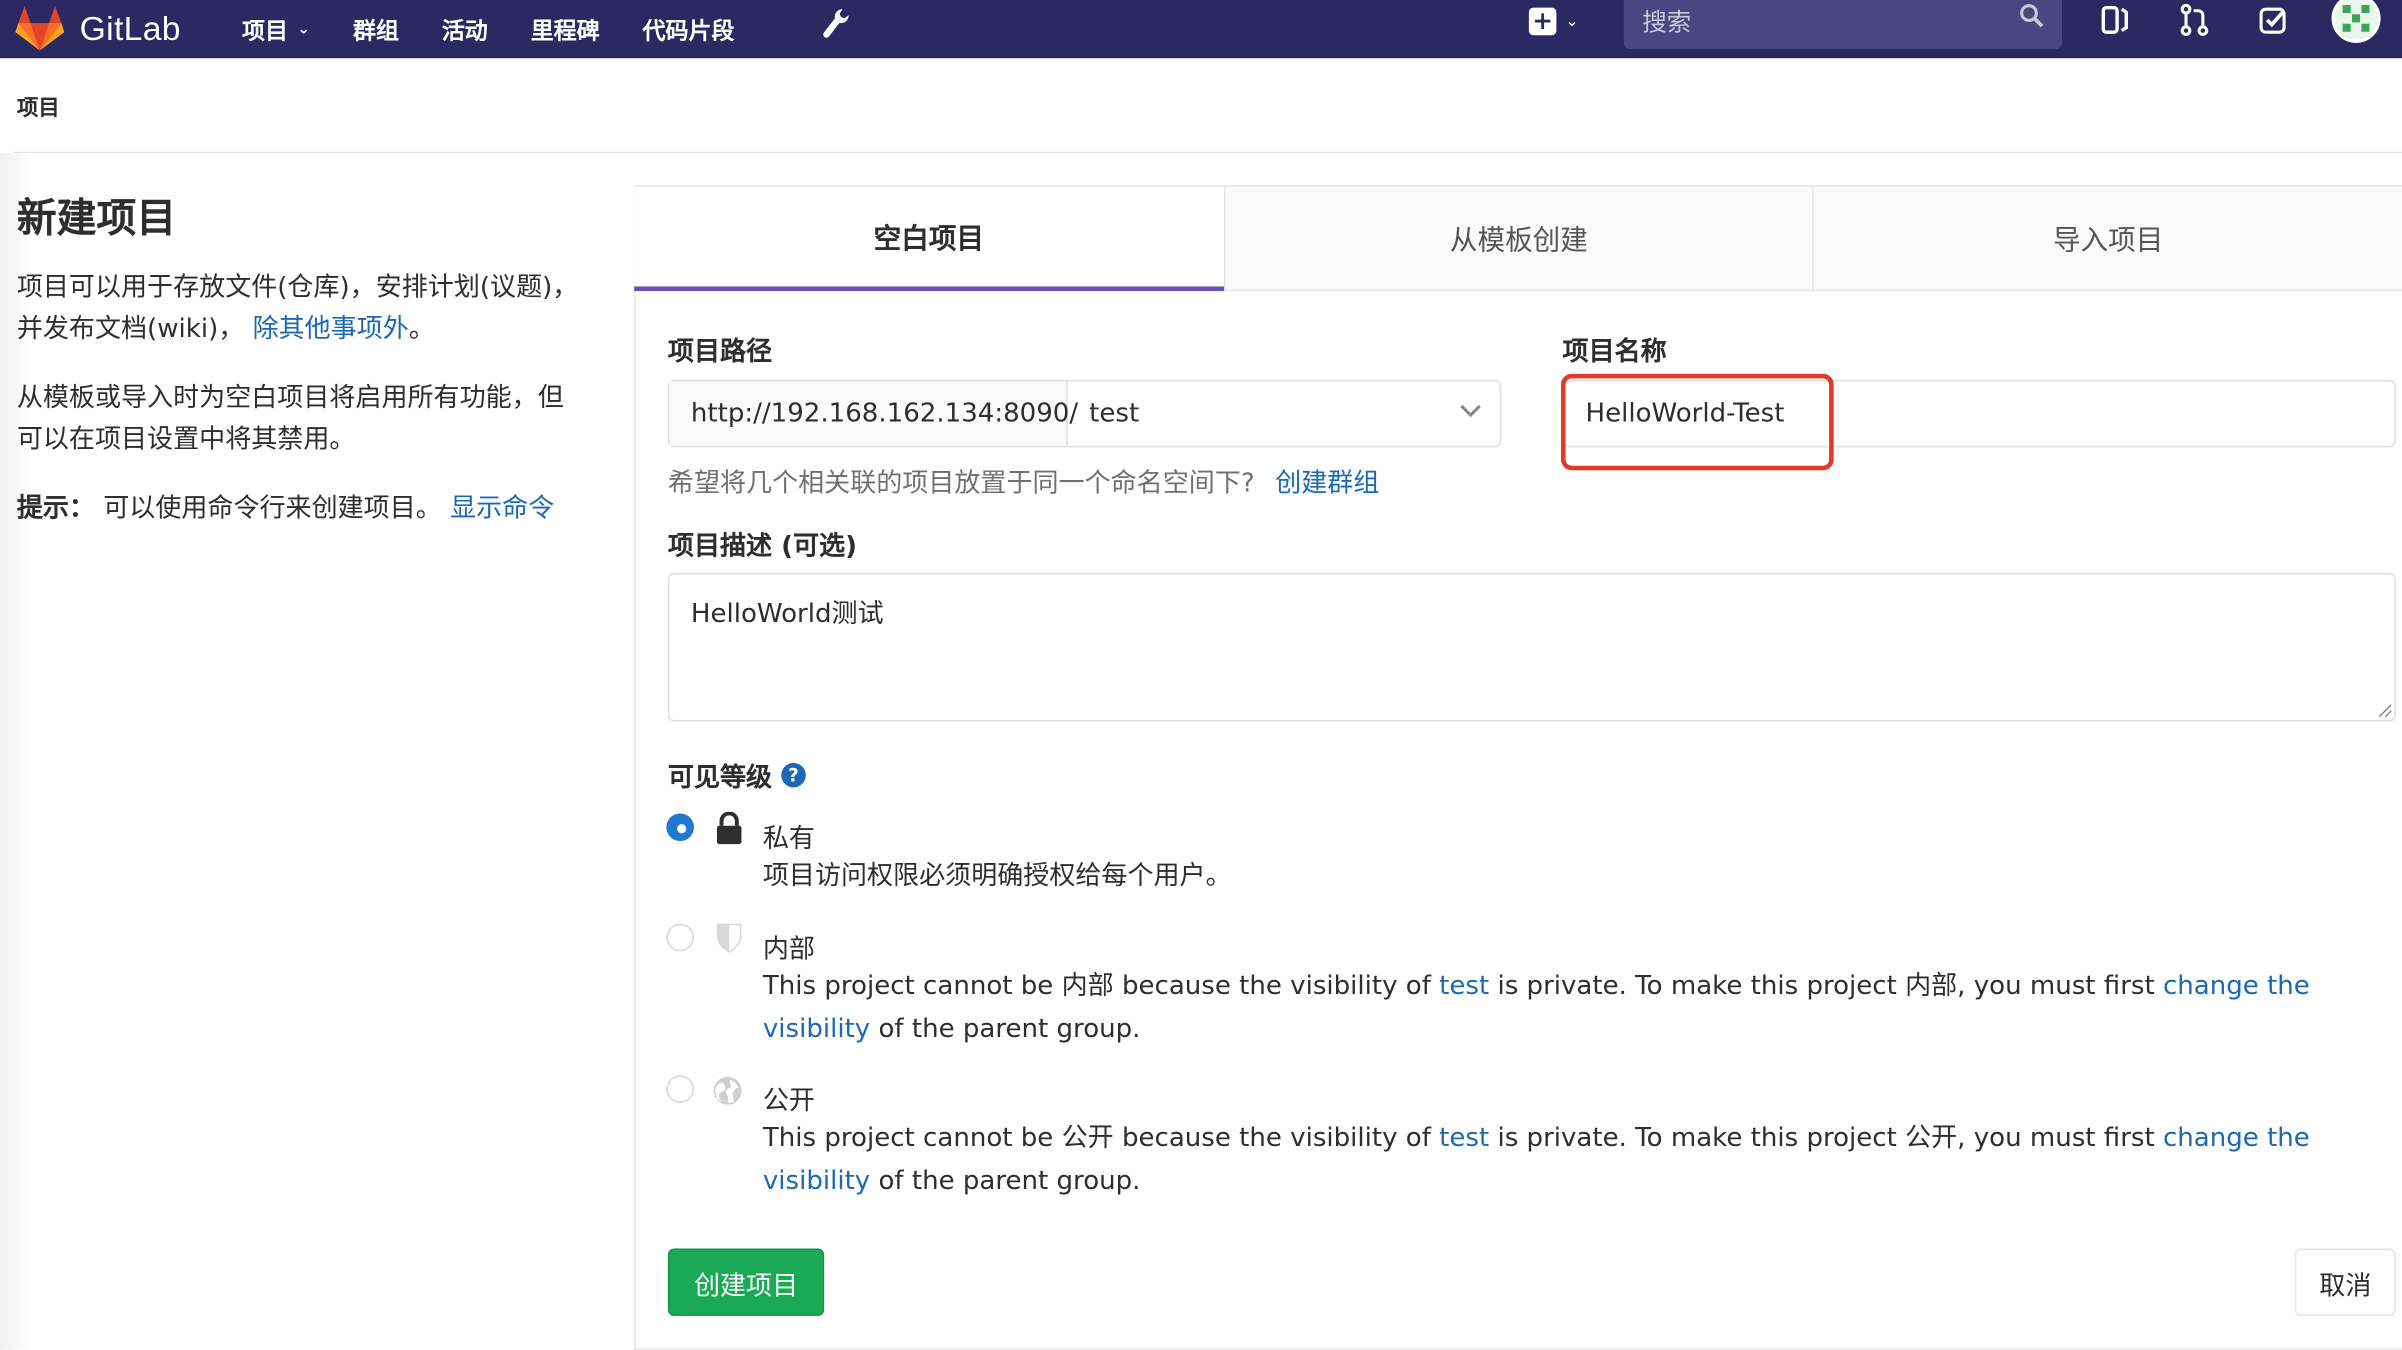 This screenshot has height=1350, width=2402. I want to click on visibility-private-name: 私有, so click(788, 839).